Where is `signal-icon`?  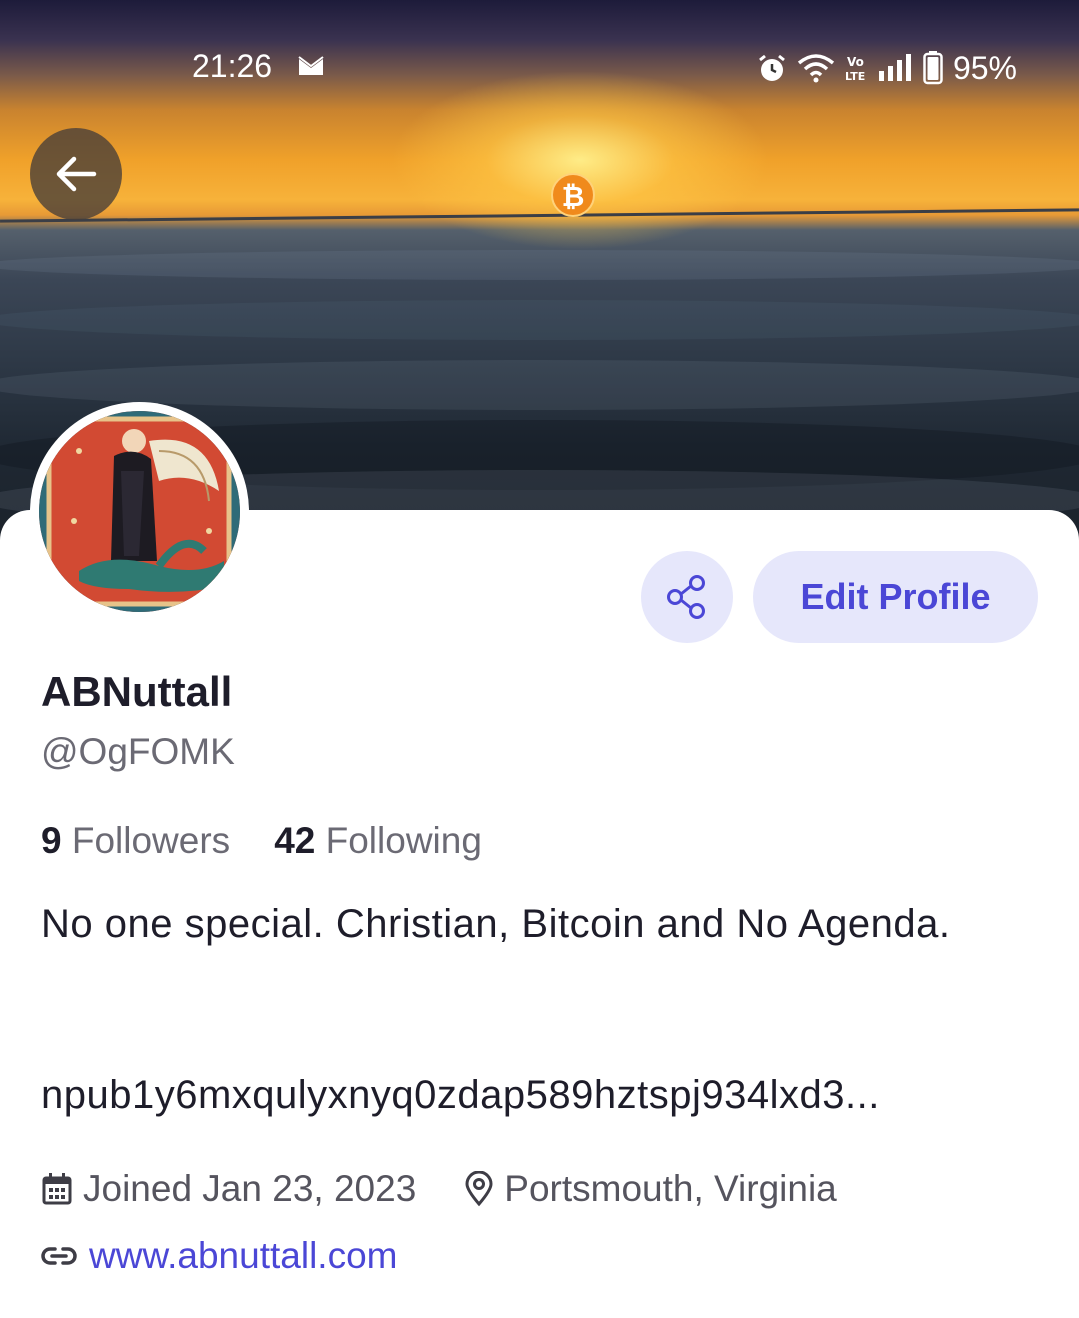
signal-icon is located at coordinates (894, 67).